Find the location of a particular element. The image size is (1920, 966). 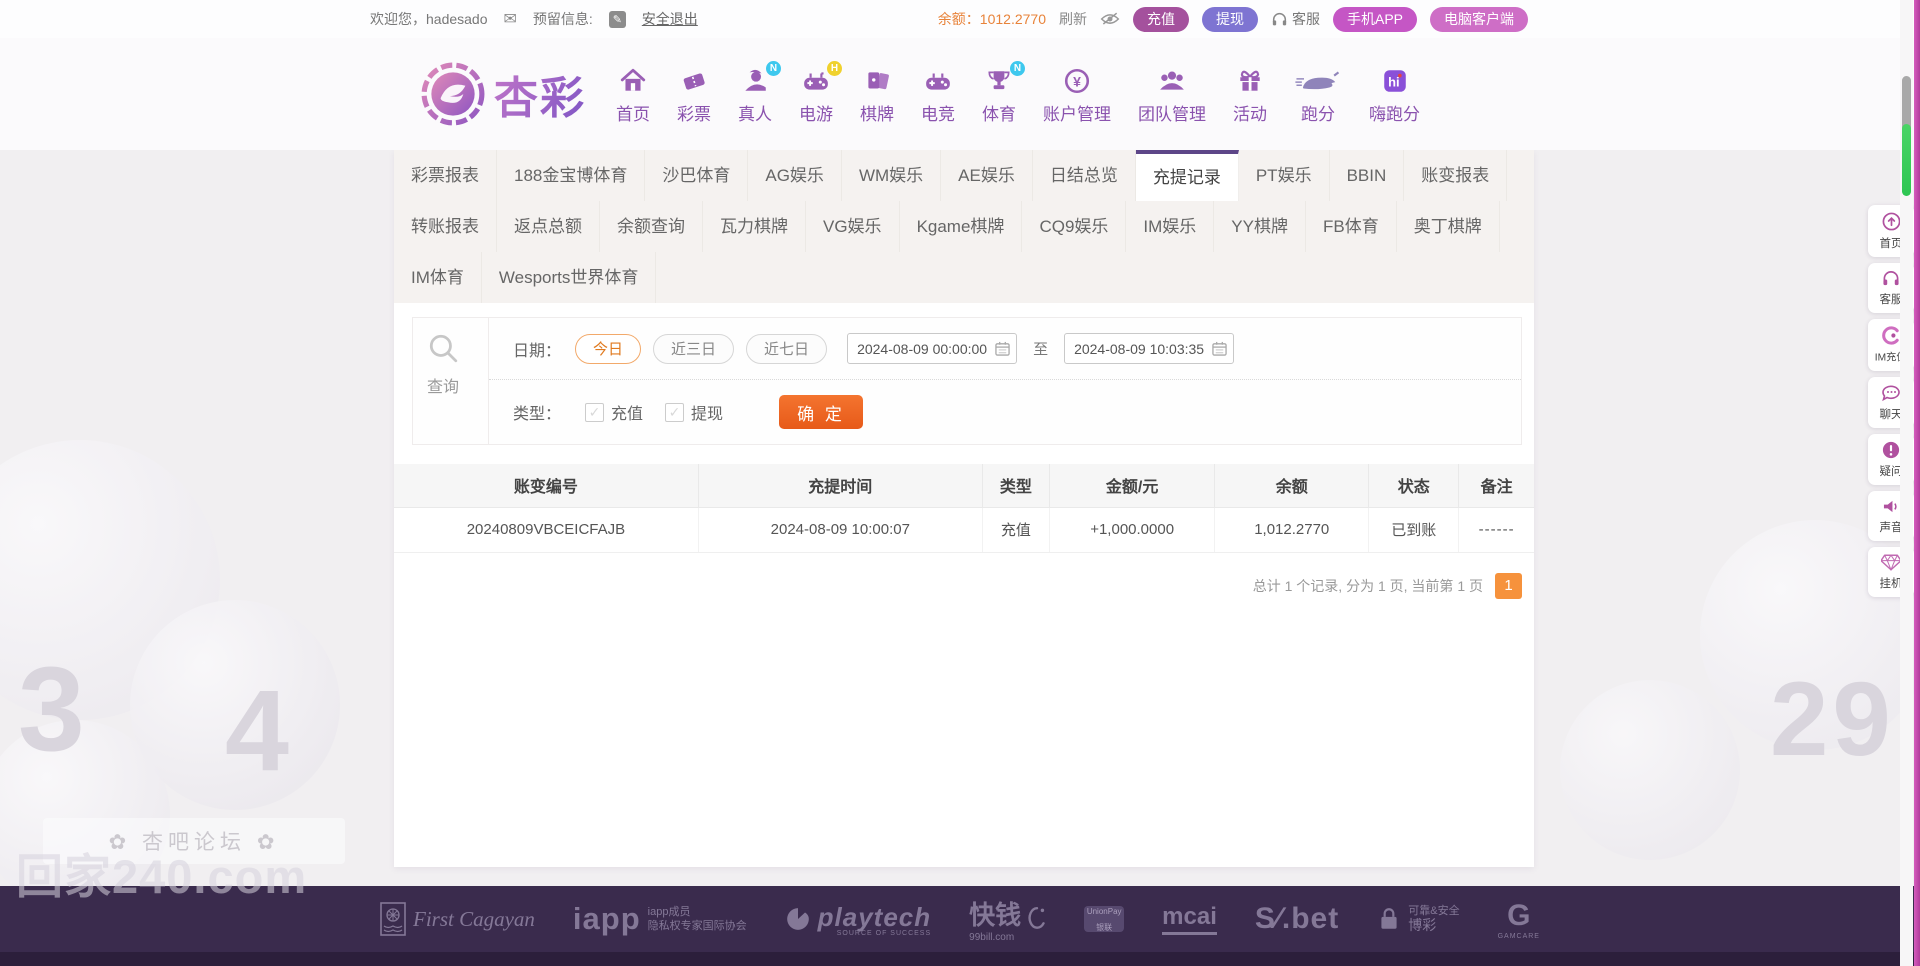

tab-deposit-withdraw-records: 充提记录 is located at coordinates (1187, 175).